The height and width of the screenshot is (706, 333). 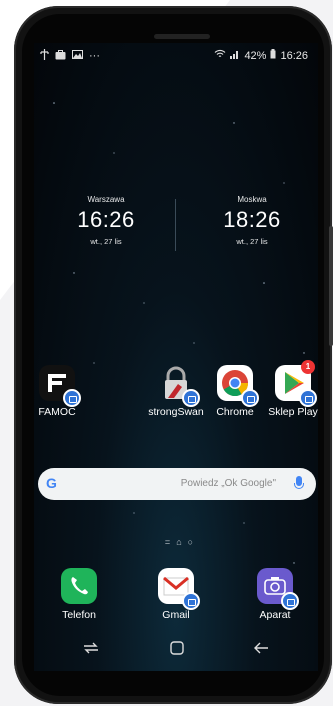 I want to click on search-placeholder: Powiedz „Ok Google", so click(x=228, y=483).